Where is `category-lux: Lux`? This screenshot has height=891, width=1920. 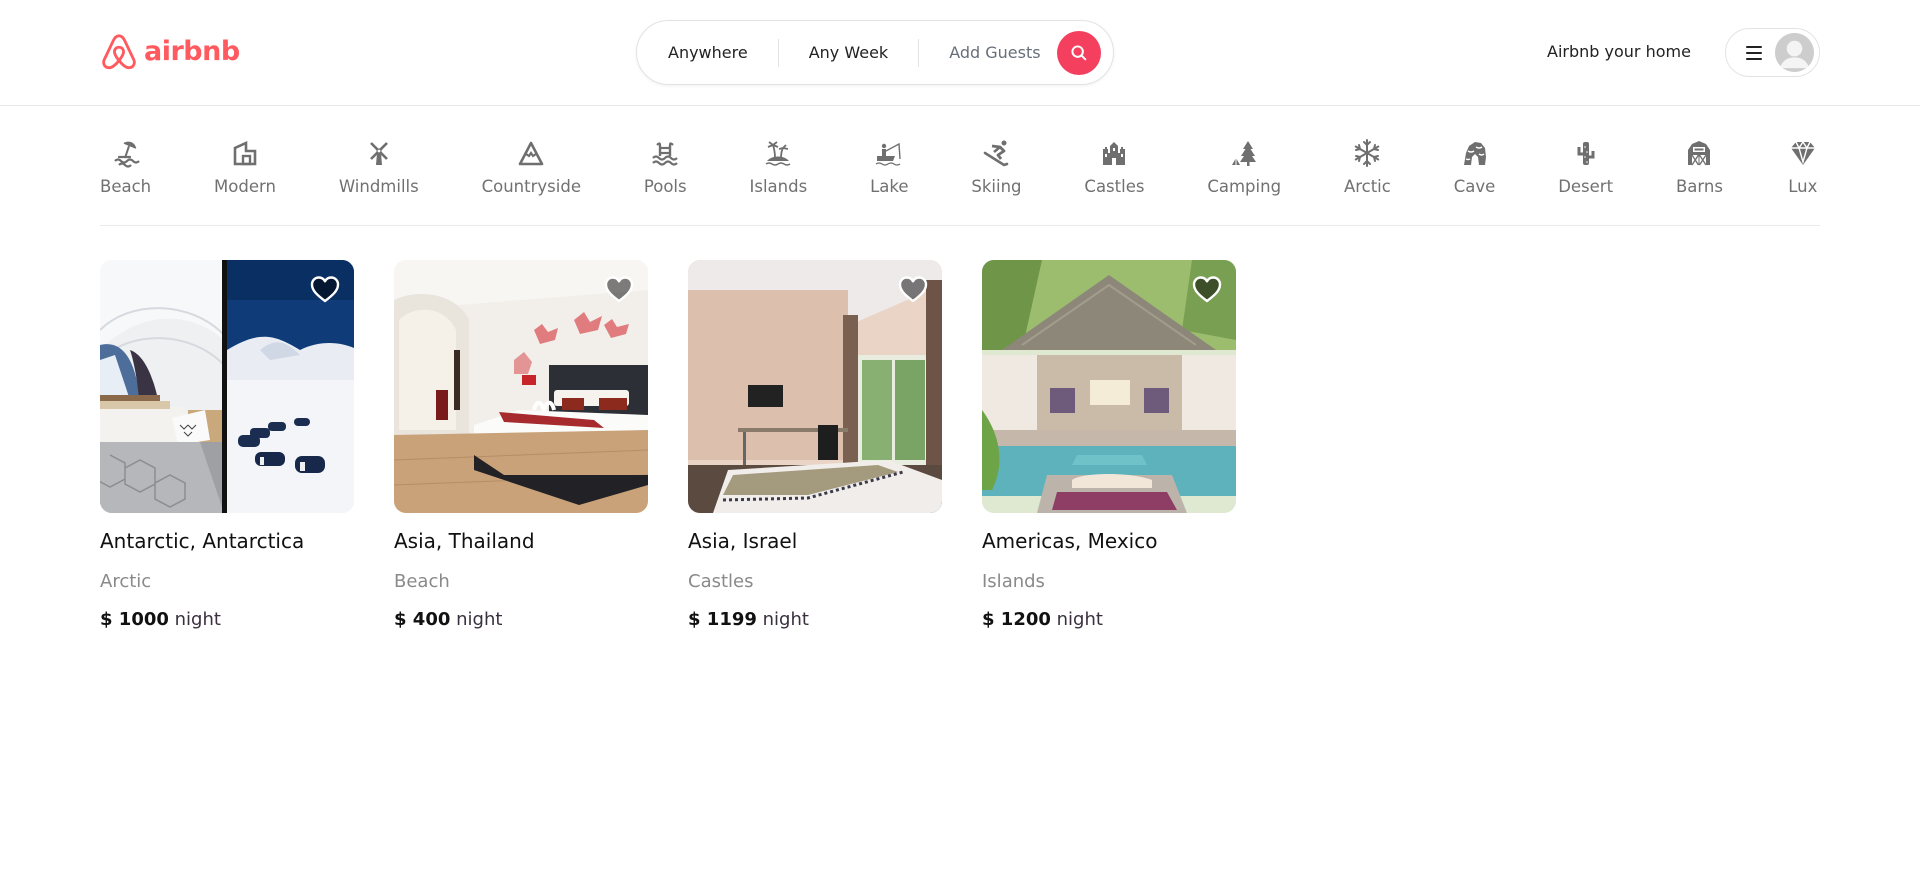
category-lux: Lux is located at coordinates (1803, 167).